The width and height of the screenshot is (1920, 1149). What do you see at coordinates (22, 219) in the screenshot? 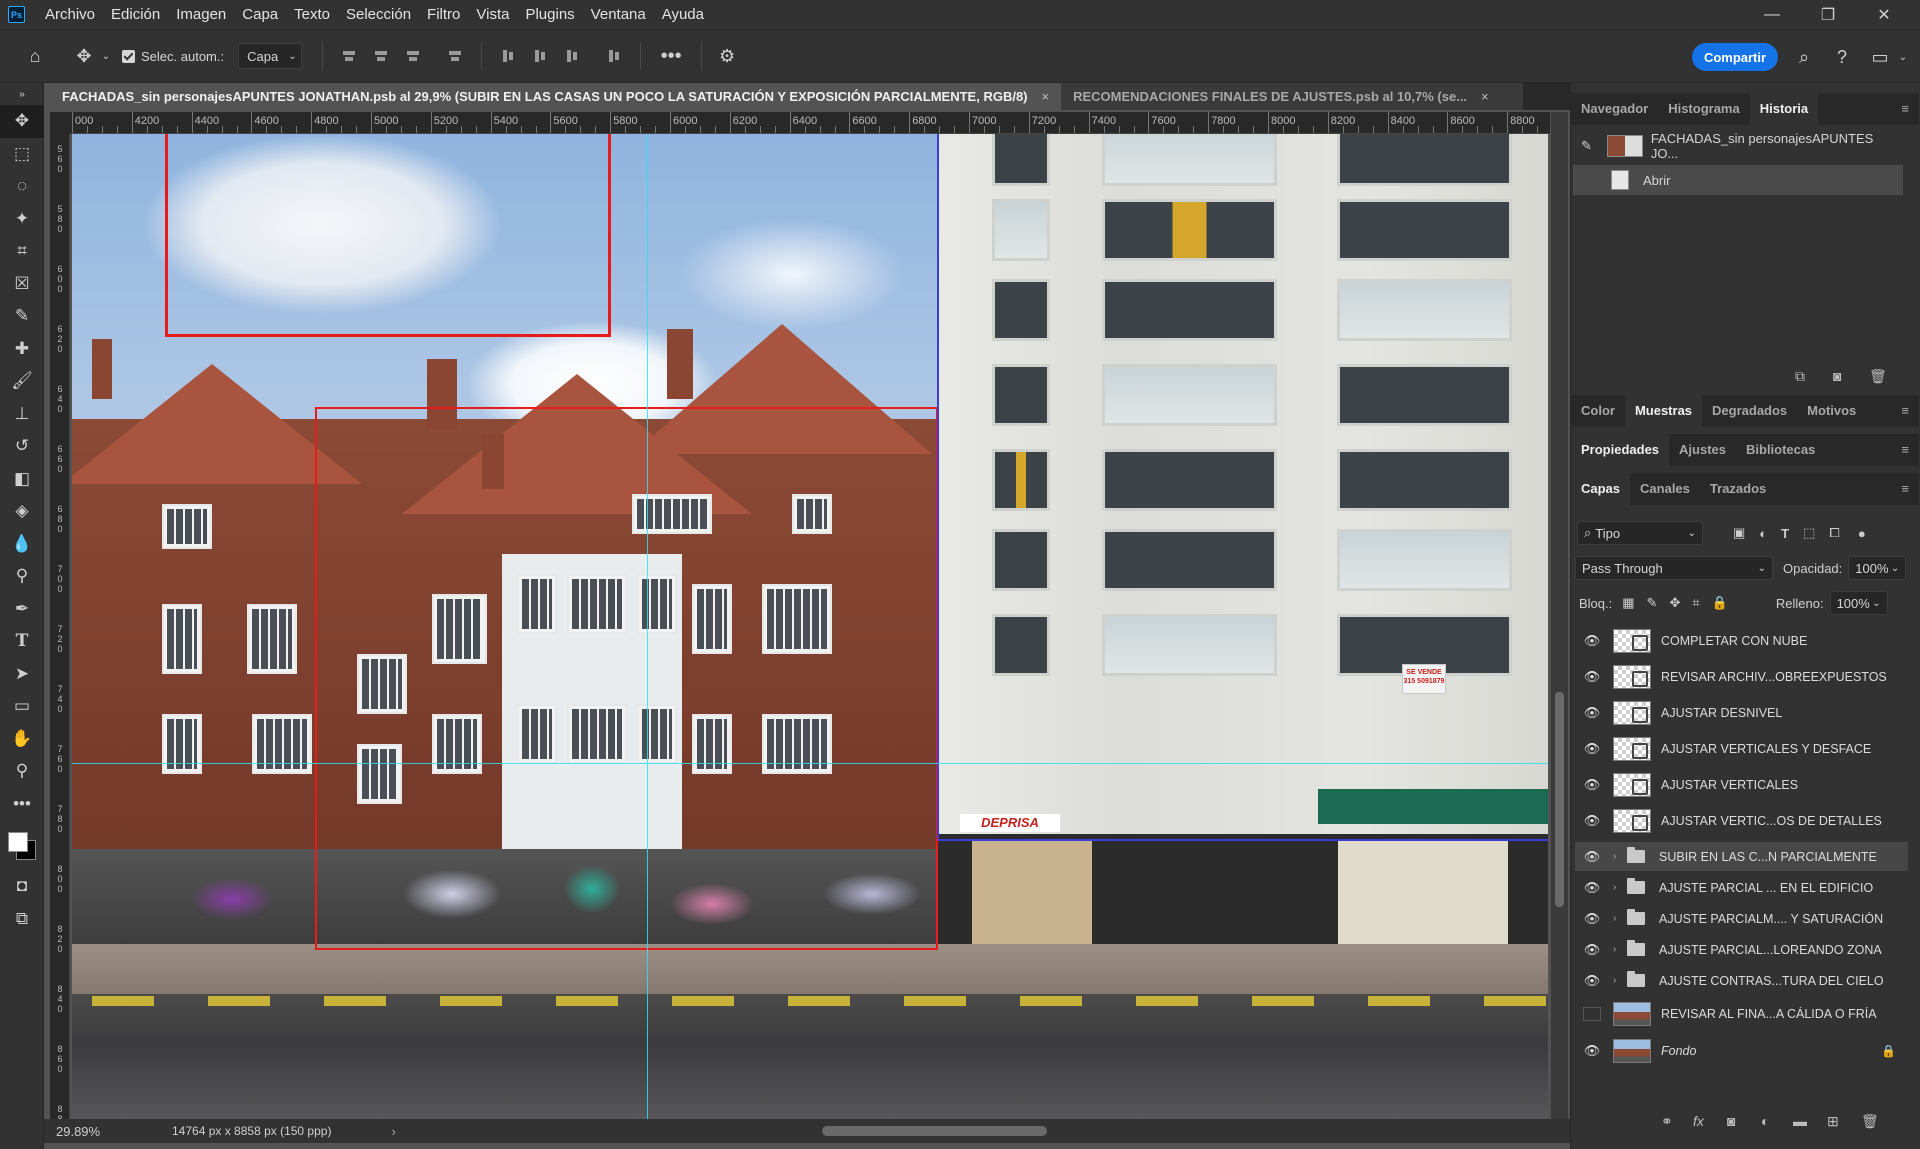
I see `magic-wand-tool-icon: ✦` at bounding box center [22, 219].